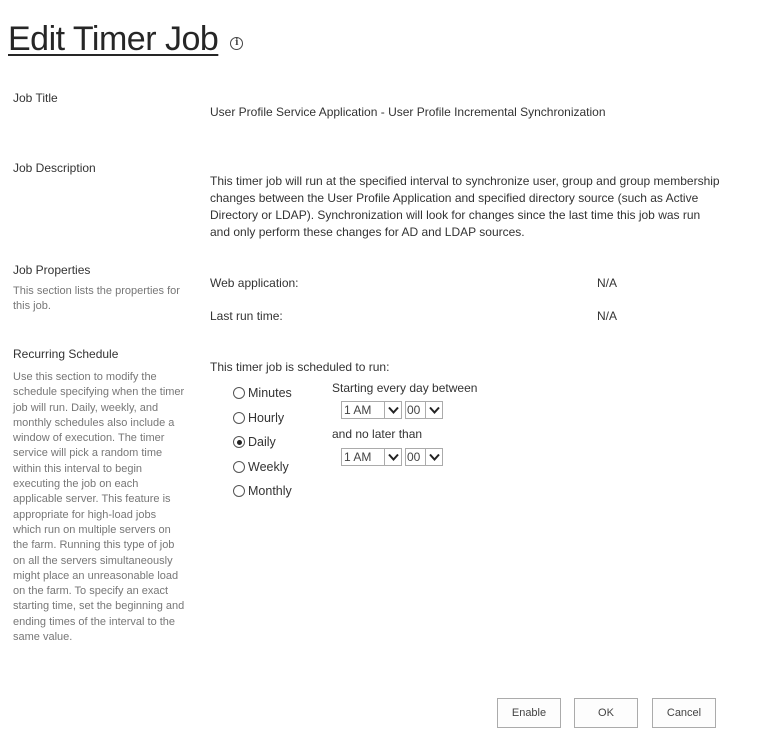 Image resolution: width=782 pixels, height=752 pixels. I want to click on job-description-label: Job Description, so click(54, 168).